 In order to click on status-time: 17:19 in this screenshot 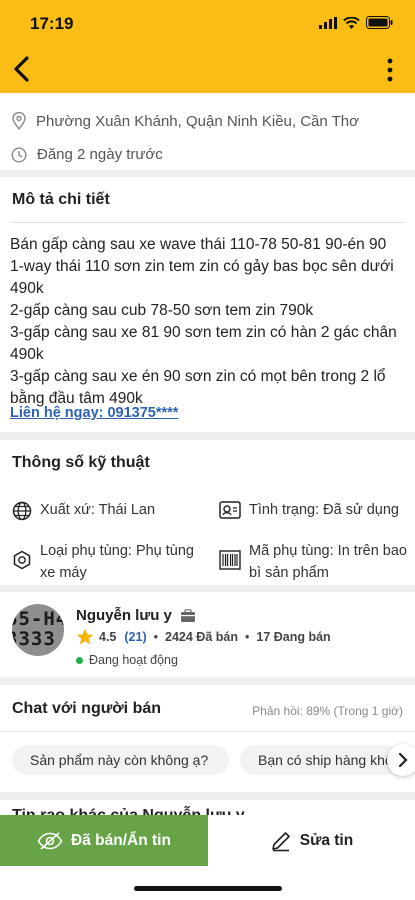, I will do `click(52, 23)`.